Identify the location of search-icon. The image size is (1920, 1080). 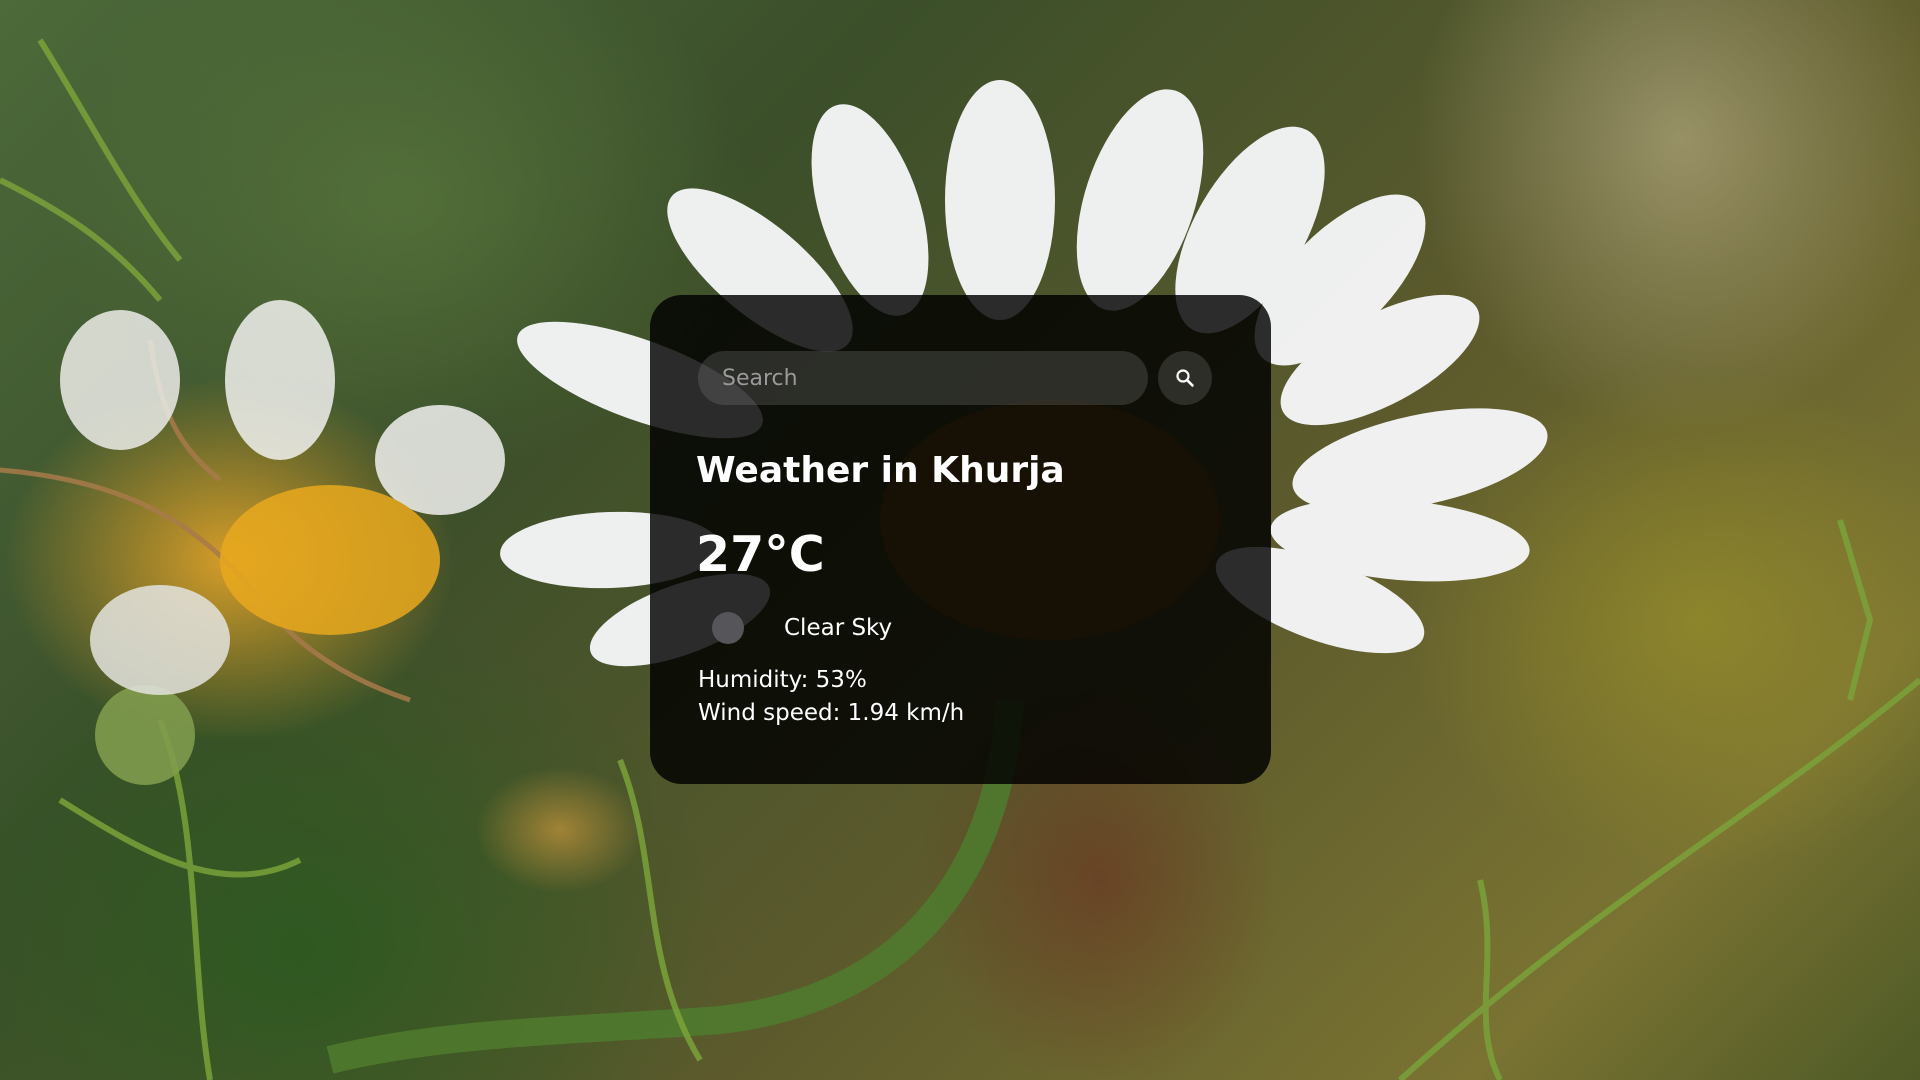
(1185, 378).